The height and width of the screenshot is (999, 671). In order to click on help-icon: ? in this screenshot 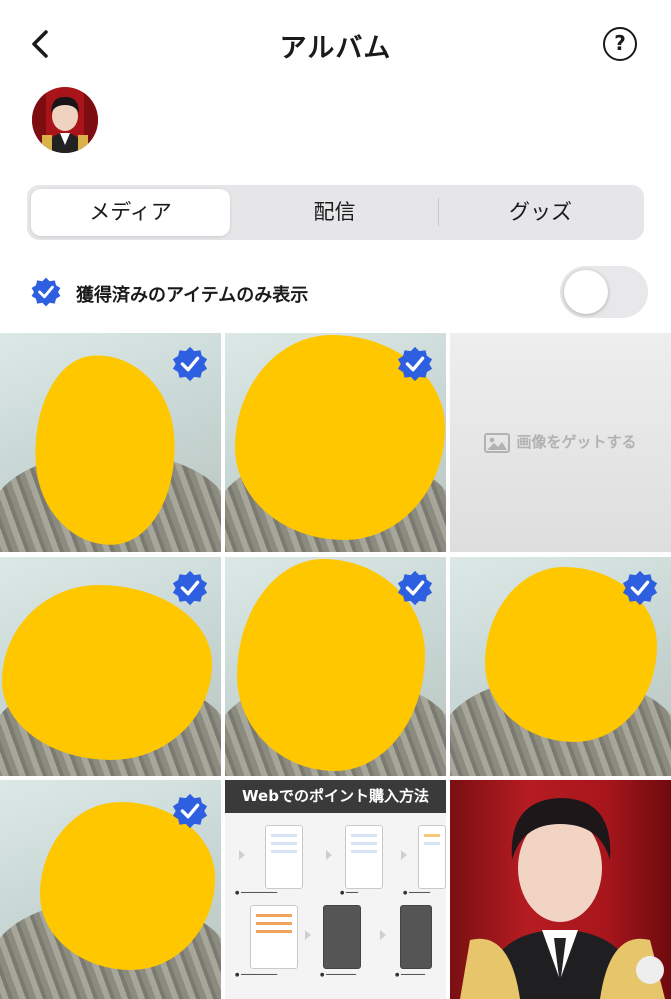, I will do `click(620, 44)`.